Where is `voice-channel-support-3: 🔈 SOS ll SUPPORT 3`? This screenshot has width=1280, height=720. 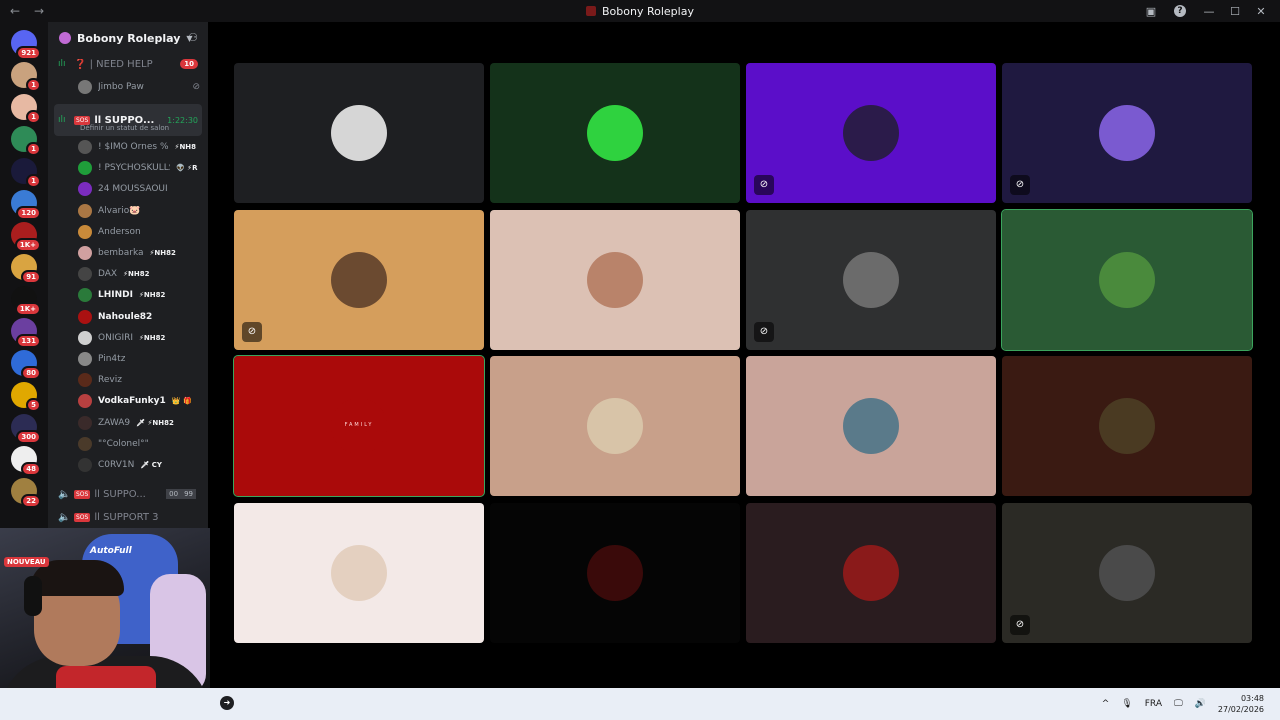 voice-channel-support-3: 🔈 SOS ll SUPPORT 3 is located at coordinates (128, 517).